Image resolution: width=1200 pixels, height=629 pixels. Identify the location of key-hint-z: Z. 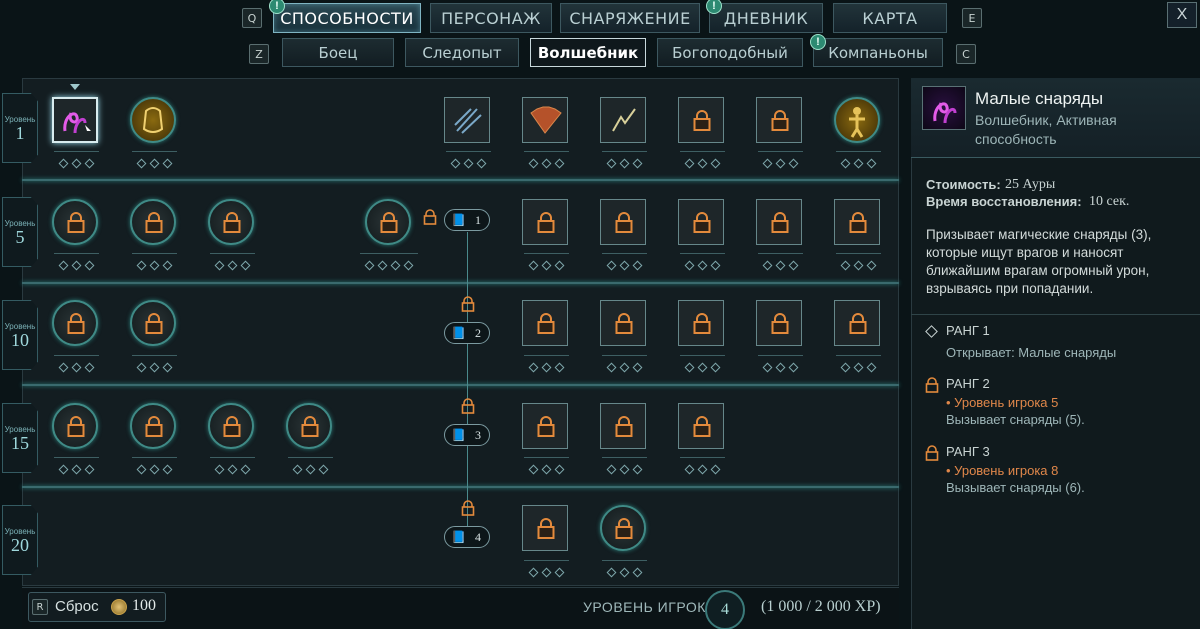
(259, 54).